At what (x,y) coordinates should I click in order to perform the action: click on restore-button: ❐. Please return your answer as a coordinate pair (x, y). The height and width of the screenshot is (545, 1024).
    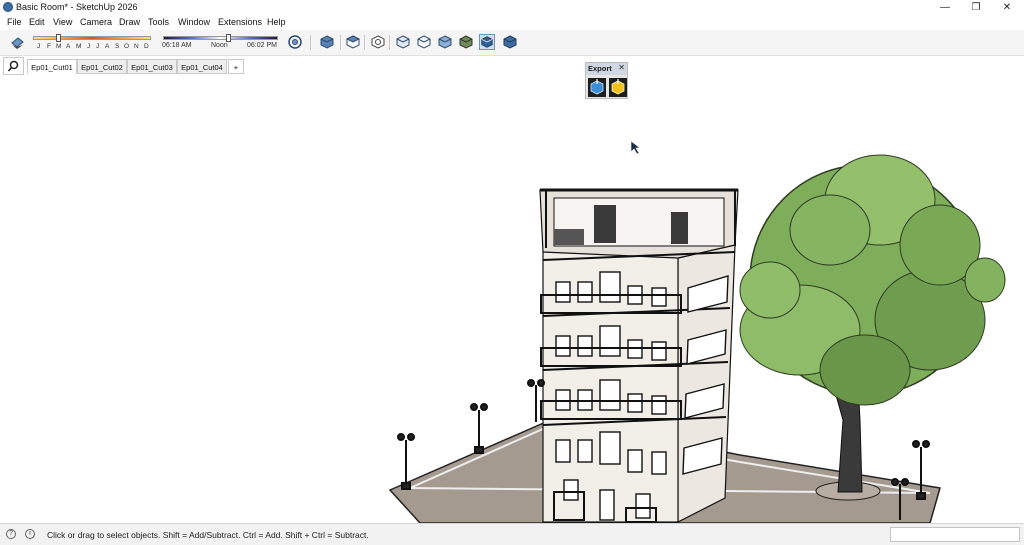
    Looking at the image, I should click on (976, 7).